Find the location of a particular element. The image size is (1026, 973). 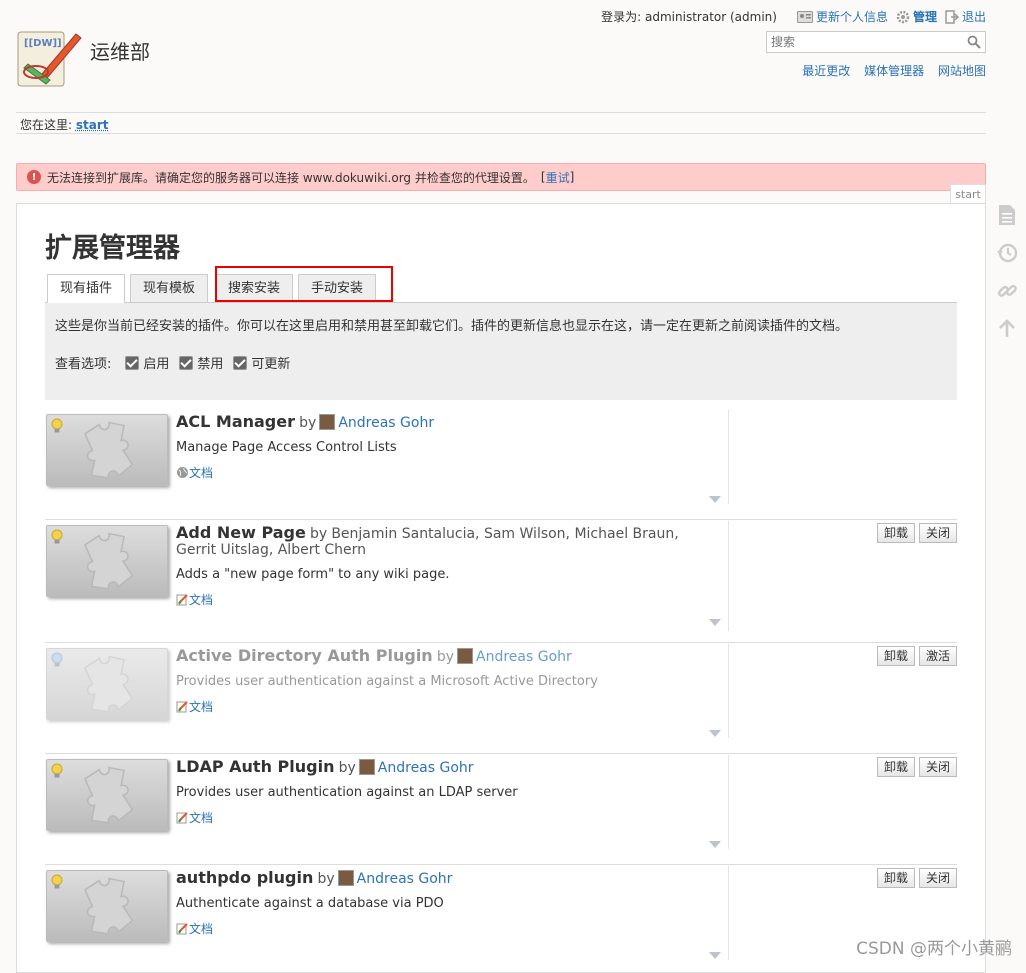

logout-link: 退出 is located at coordinates (965, 16).